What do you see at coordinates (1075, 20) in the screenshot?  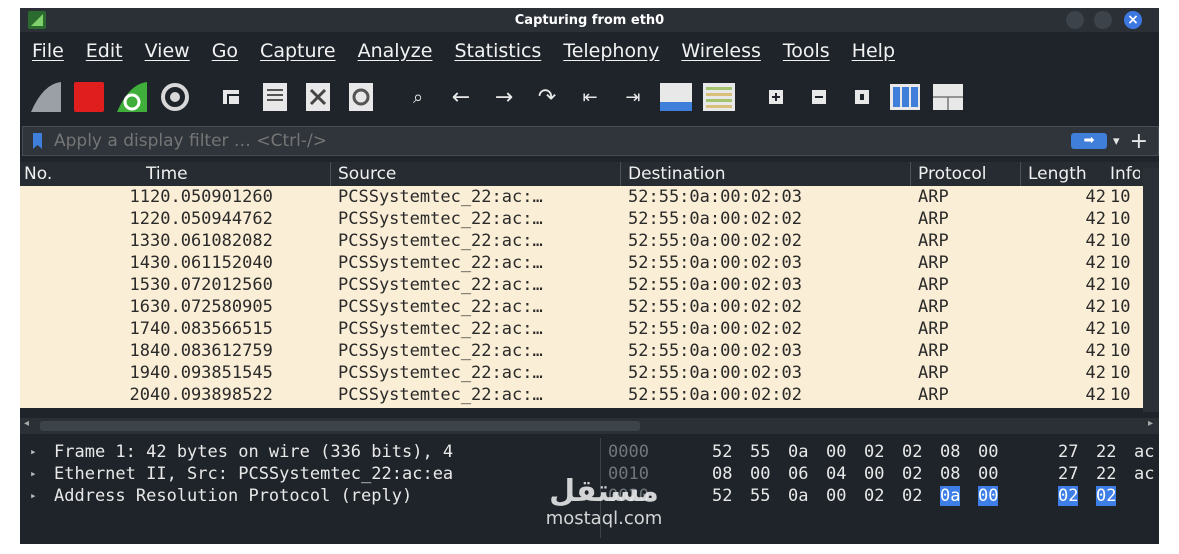 I see `minimize-button` at bounding box center [1075, 20].